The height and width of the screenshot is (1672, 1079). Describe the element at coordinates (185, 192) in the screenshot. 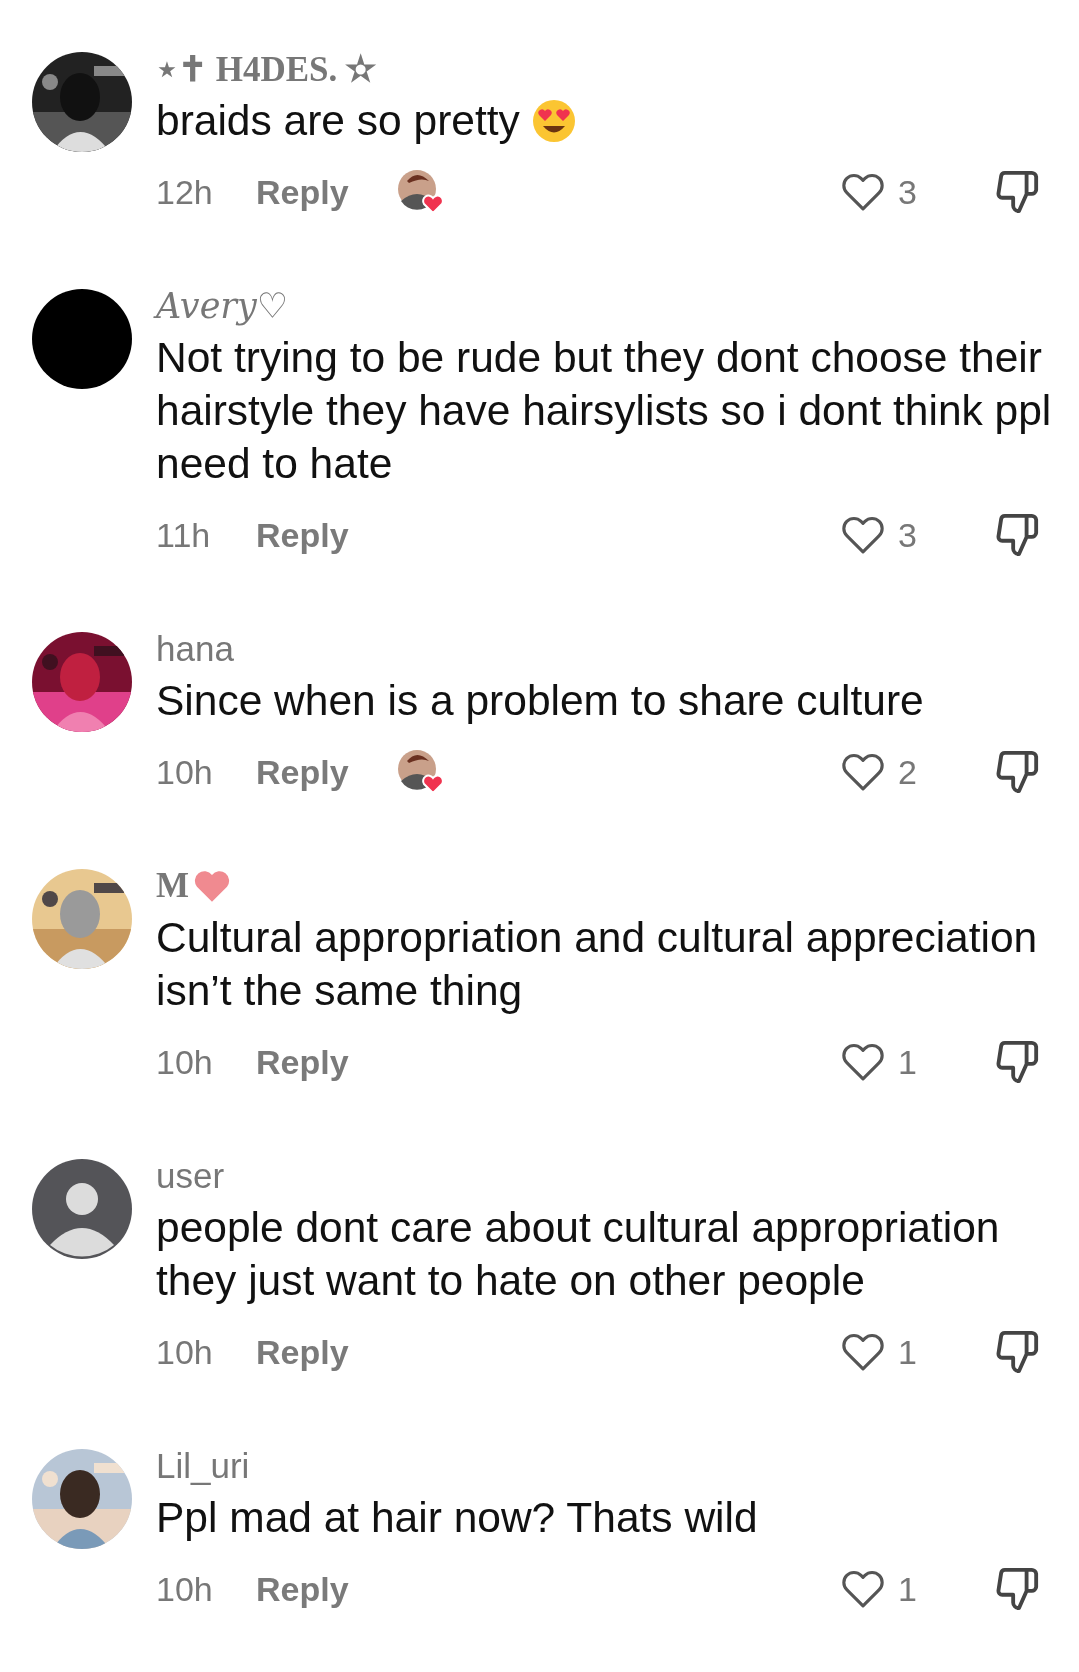

I see `timestamp: 12h` at that location.